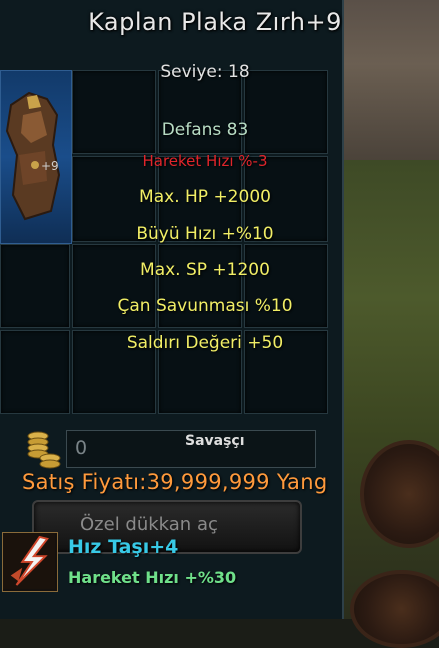  I want to click on stone-bonus: Hareket Hızı +%30, so click(152, 577).